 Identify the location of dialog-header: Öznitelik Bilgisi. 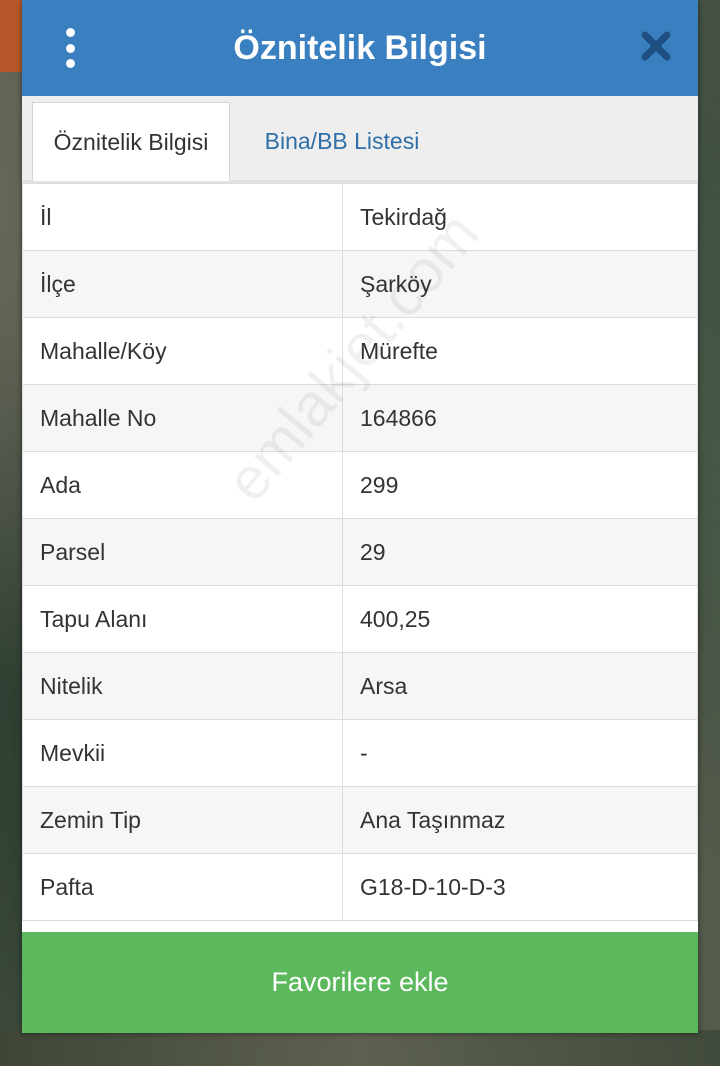
(360, 48).